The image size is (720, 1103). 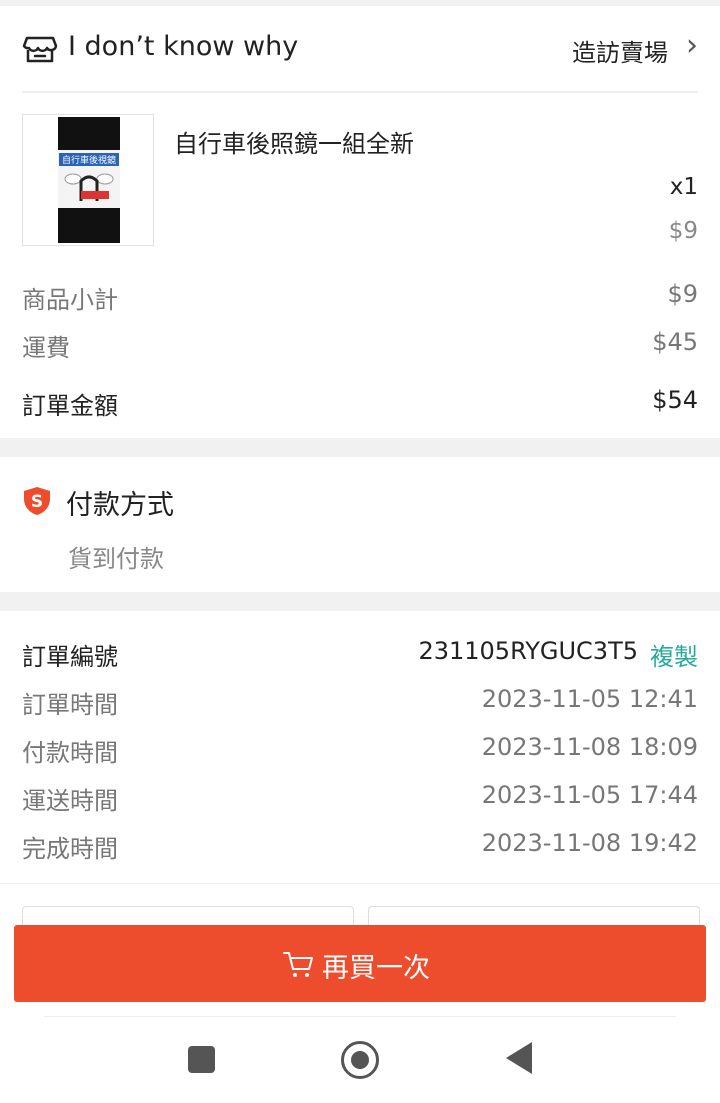 What do you see at coordinates (360, 1016) in the screenshot?
I see `nav-divider` at bounding box center [360, 1016].